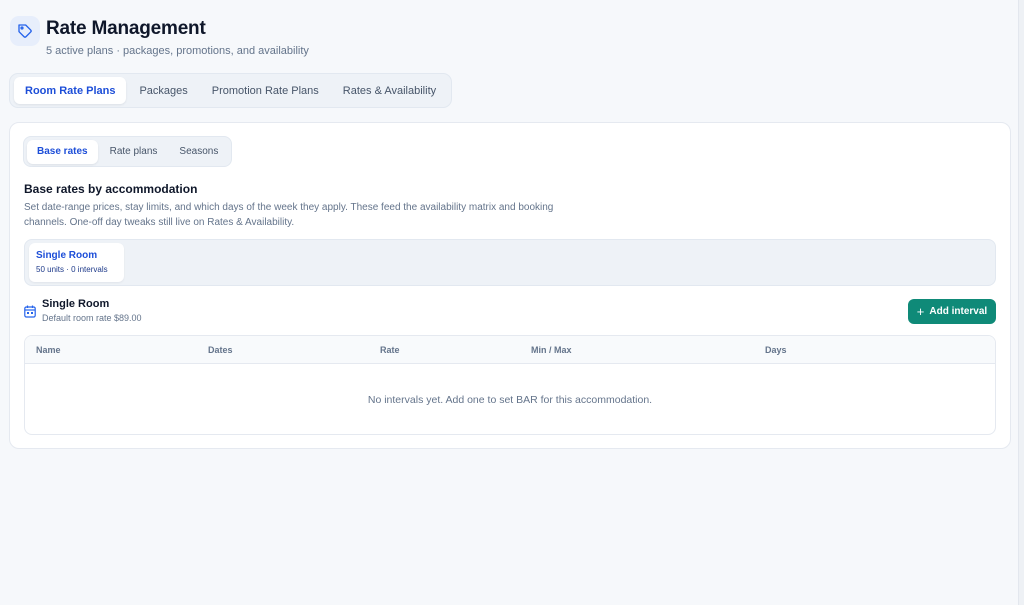 Image resolution: width=1024 pixels, height=605 pixels. Describe the element at coordinates (958, 311) in the screenshot. I see `add-interval-label: Add interval` at that location.